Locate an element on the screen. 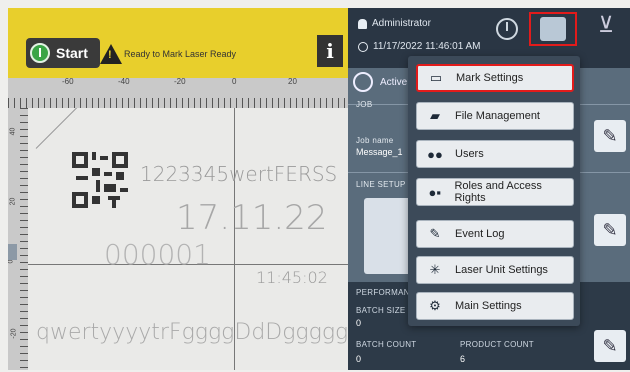 This screenshot has width=630, height=372. vruler-label: 20 is located at coordinates (13, 201).